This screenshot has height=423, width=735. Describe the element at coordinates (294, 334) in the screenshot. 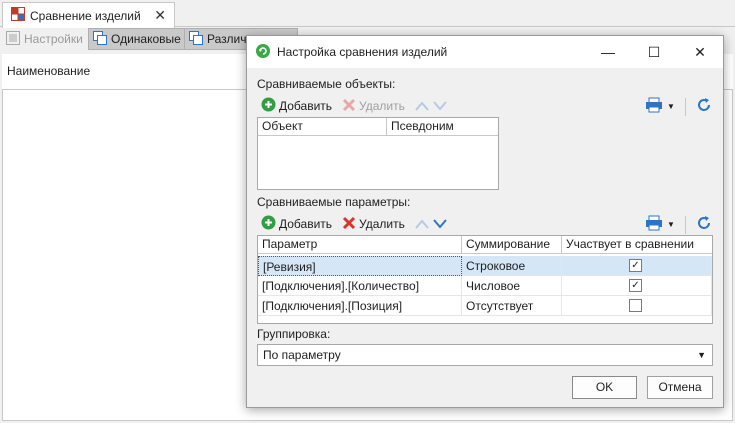

I see `grouping-label: Группировка:` at that location.